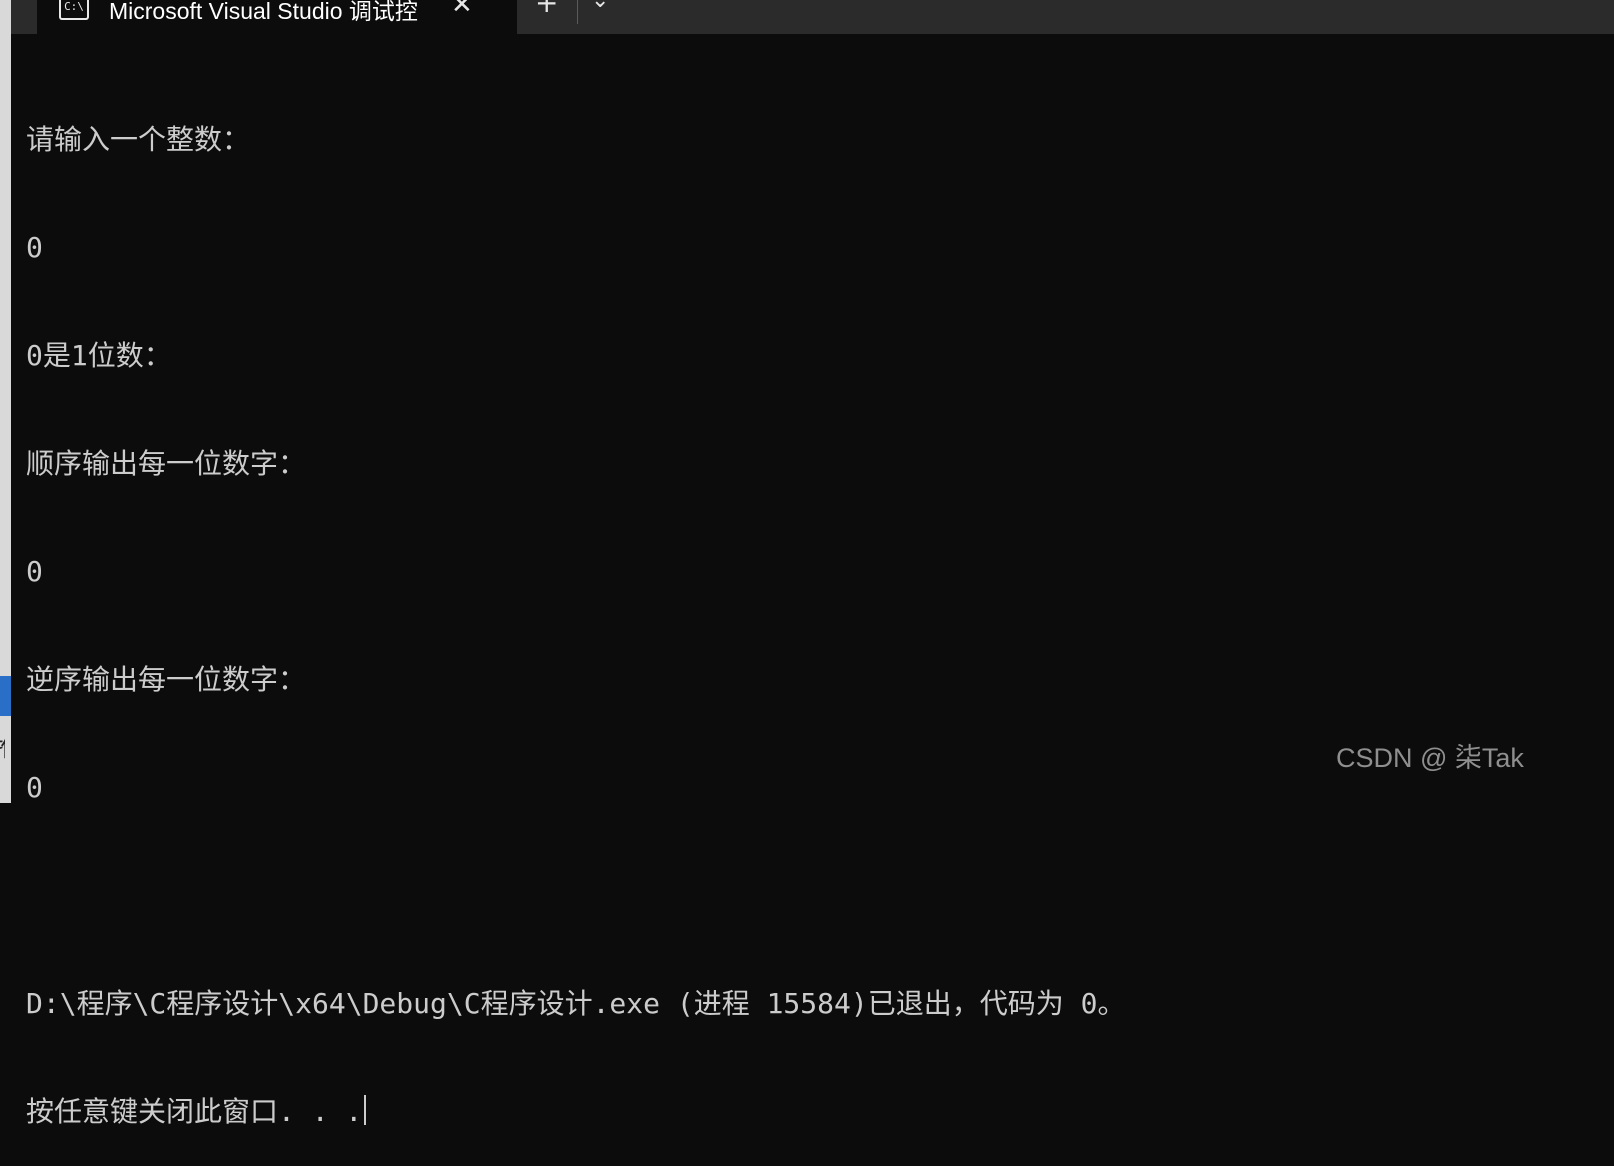 This screenshot has height=1166, width=1614. What do you see at coordinates (263, 12) in the screenshot?
I see `tab-title: Microsoft Visual Studio 调试控` at bounding box center [263, 12].